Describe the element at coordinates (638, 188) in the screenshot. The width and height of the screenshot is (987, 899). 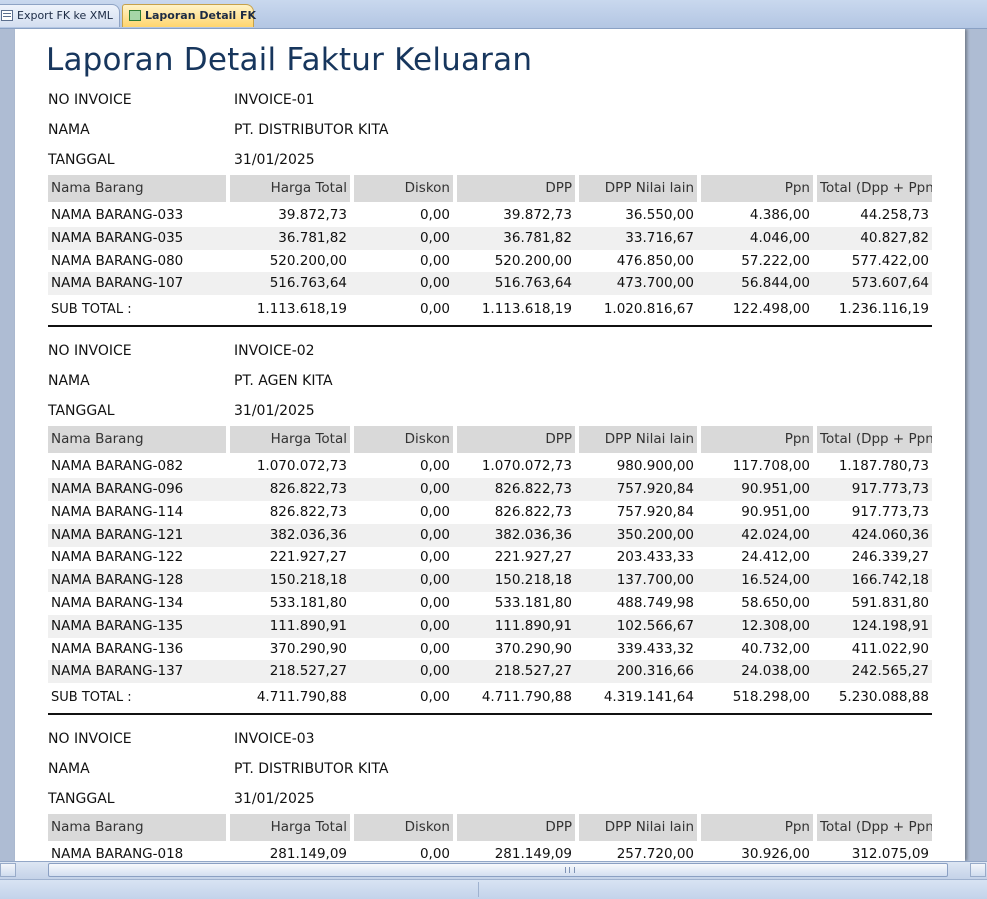
I see `column-header-dpp-nilai-lain: DPP Nilai lain` at that location.